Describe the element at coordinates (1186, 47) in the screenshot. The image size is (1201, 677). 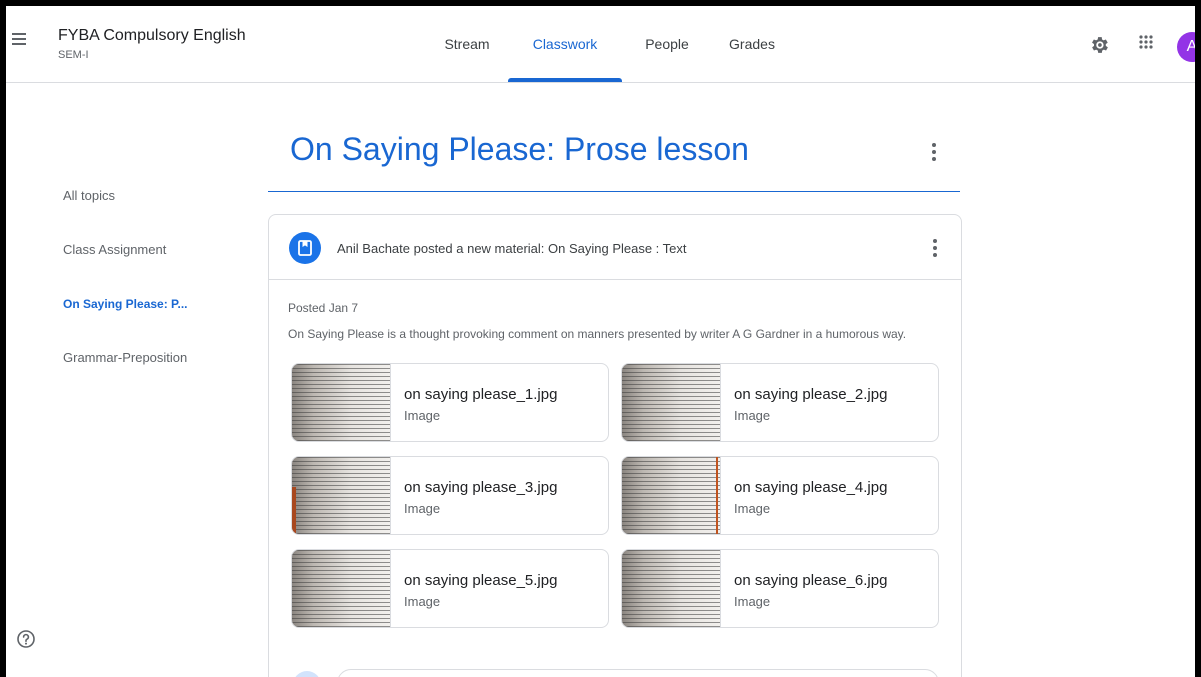
I see `avatar: A` at that location.